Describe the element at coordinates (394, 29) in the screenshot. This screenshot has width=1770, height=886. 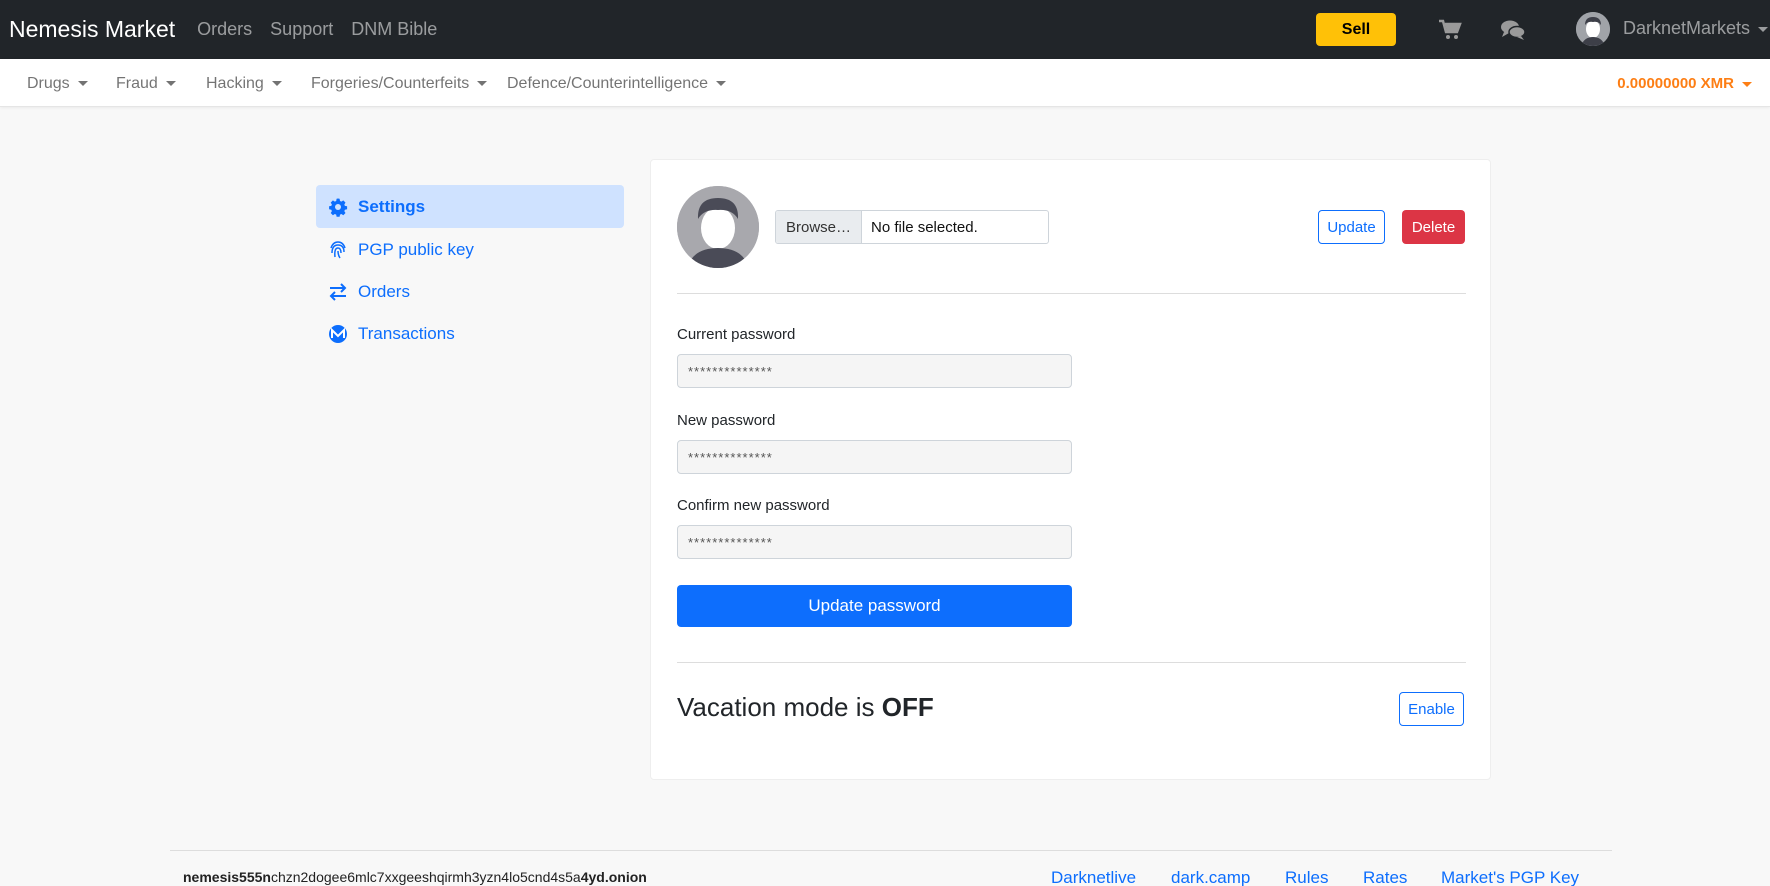
I see `nav-dnm-bible-link: DNM Bible` at that location.